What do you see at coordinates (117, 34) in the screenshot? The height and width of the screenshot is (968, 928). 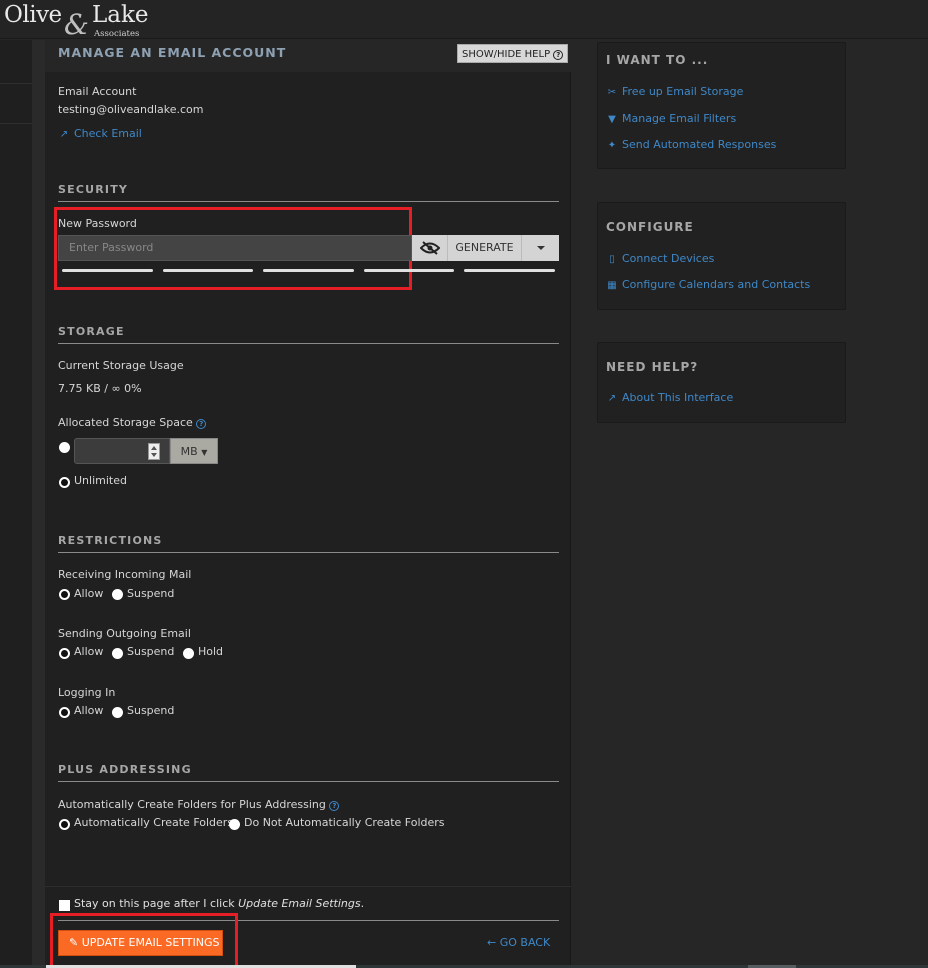 I see `logo-subtitle: Associates` at bounding box center [117, 34].